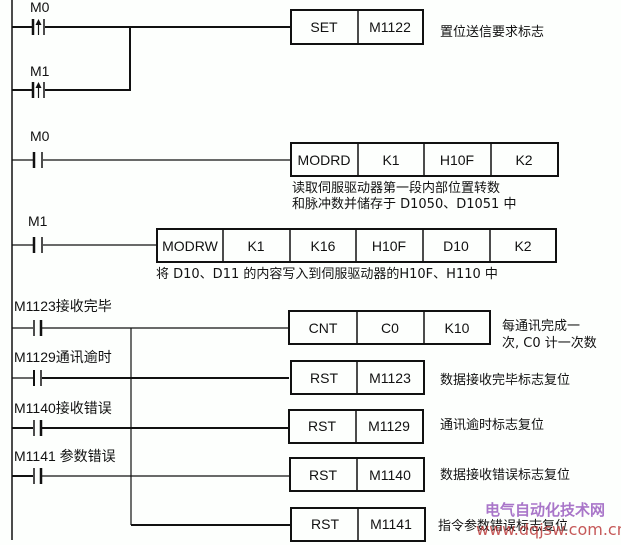 The width and height of the screenshot is (621, 545). I want to click on contact-m1, so click(37, 245).